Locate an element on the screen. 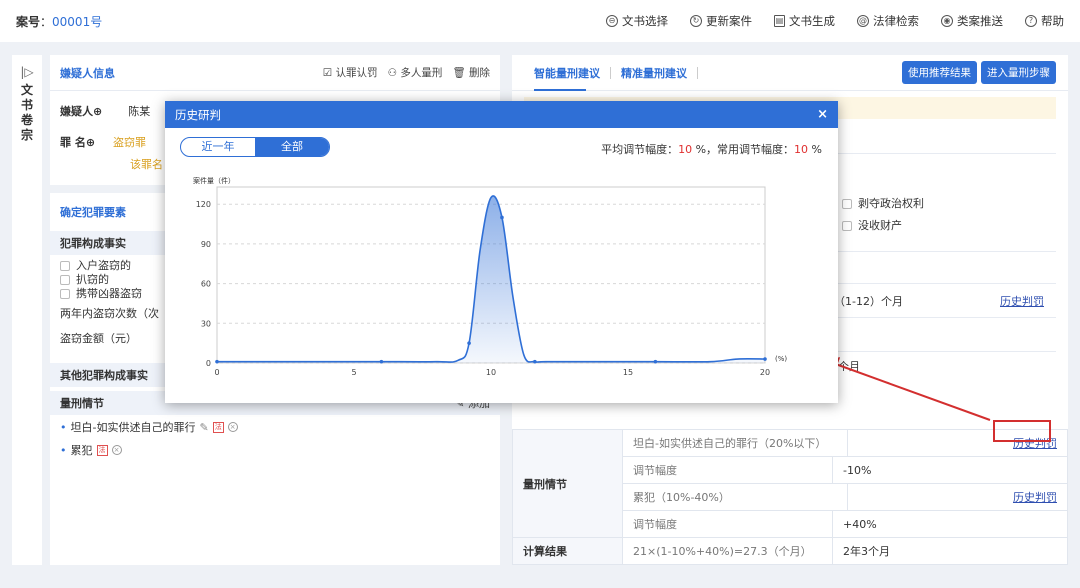 This screenshot has width=1080, height=588. y-axis-label: 案件量（件） is located at coordinates (214, 180).